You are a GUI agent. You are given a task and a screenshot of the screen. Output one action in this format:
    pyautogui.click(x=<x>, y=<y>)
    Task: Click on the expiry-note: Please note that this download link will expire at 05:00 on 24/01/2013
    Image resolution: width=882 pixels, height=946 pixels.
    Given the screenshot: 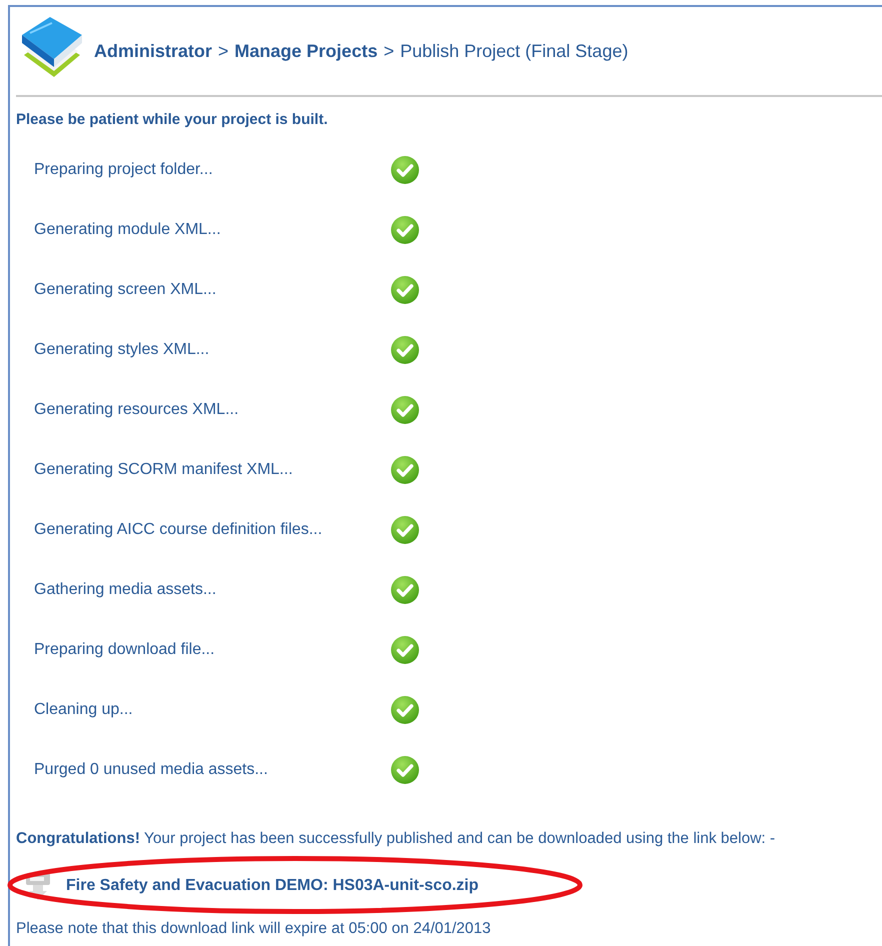 What is the action you would take?
    pyautogui.click(x=254, y=929)
    